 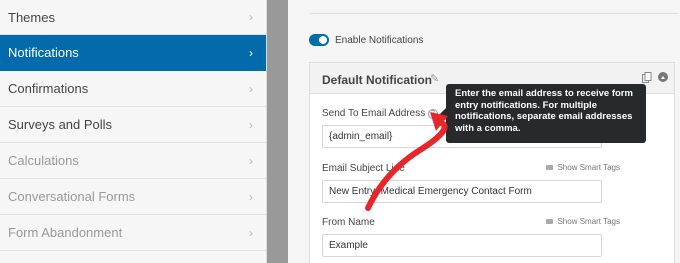 What do you see at coordinates (348, 245) in the screenshot?
I see `from-name-value: Example` at bounding box center [348, 245].